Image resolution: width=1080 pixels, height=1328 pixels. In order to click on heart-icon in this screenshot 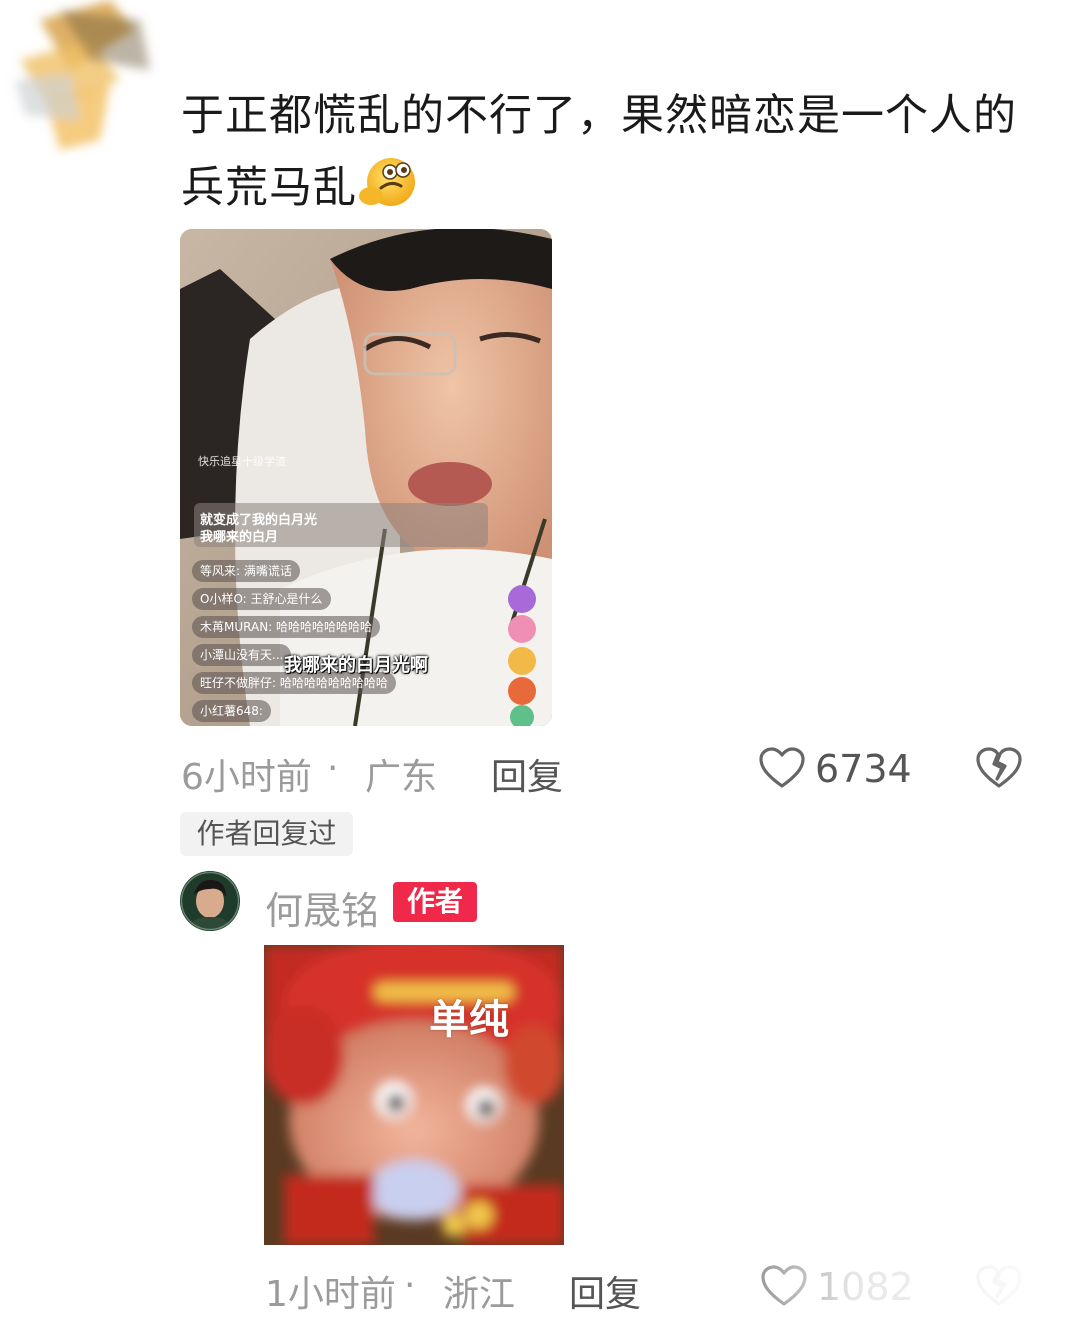, I will do `click(782, 767)`.